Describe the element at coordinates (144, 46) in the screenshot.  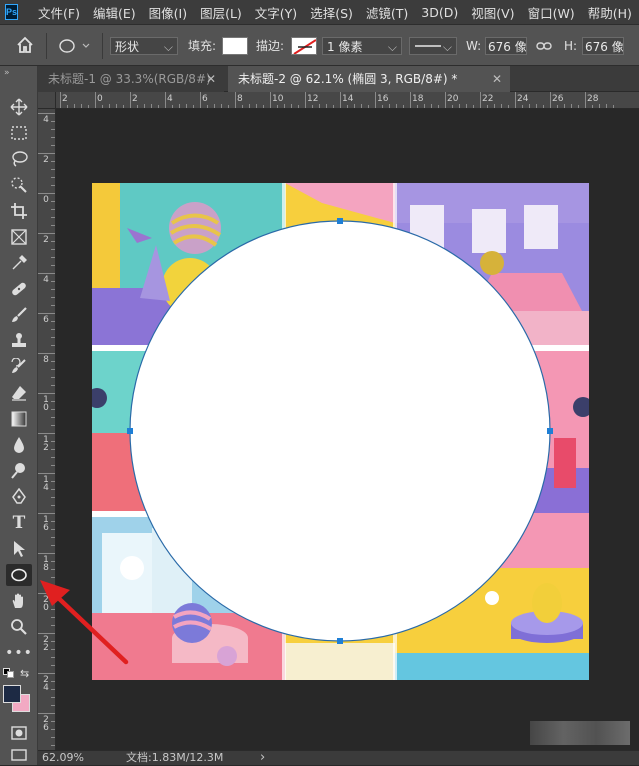
I see `shape-mode-select: 形状 ⌵` at that location.